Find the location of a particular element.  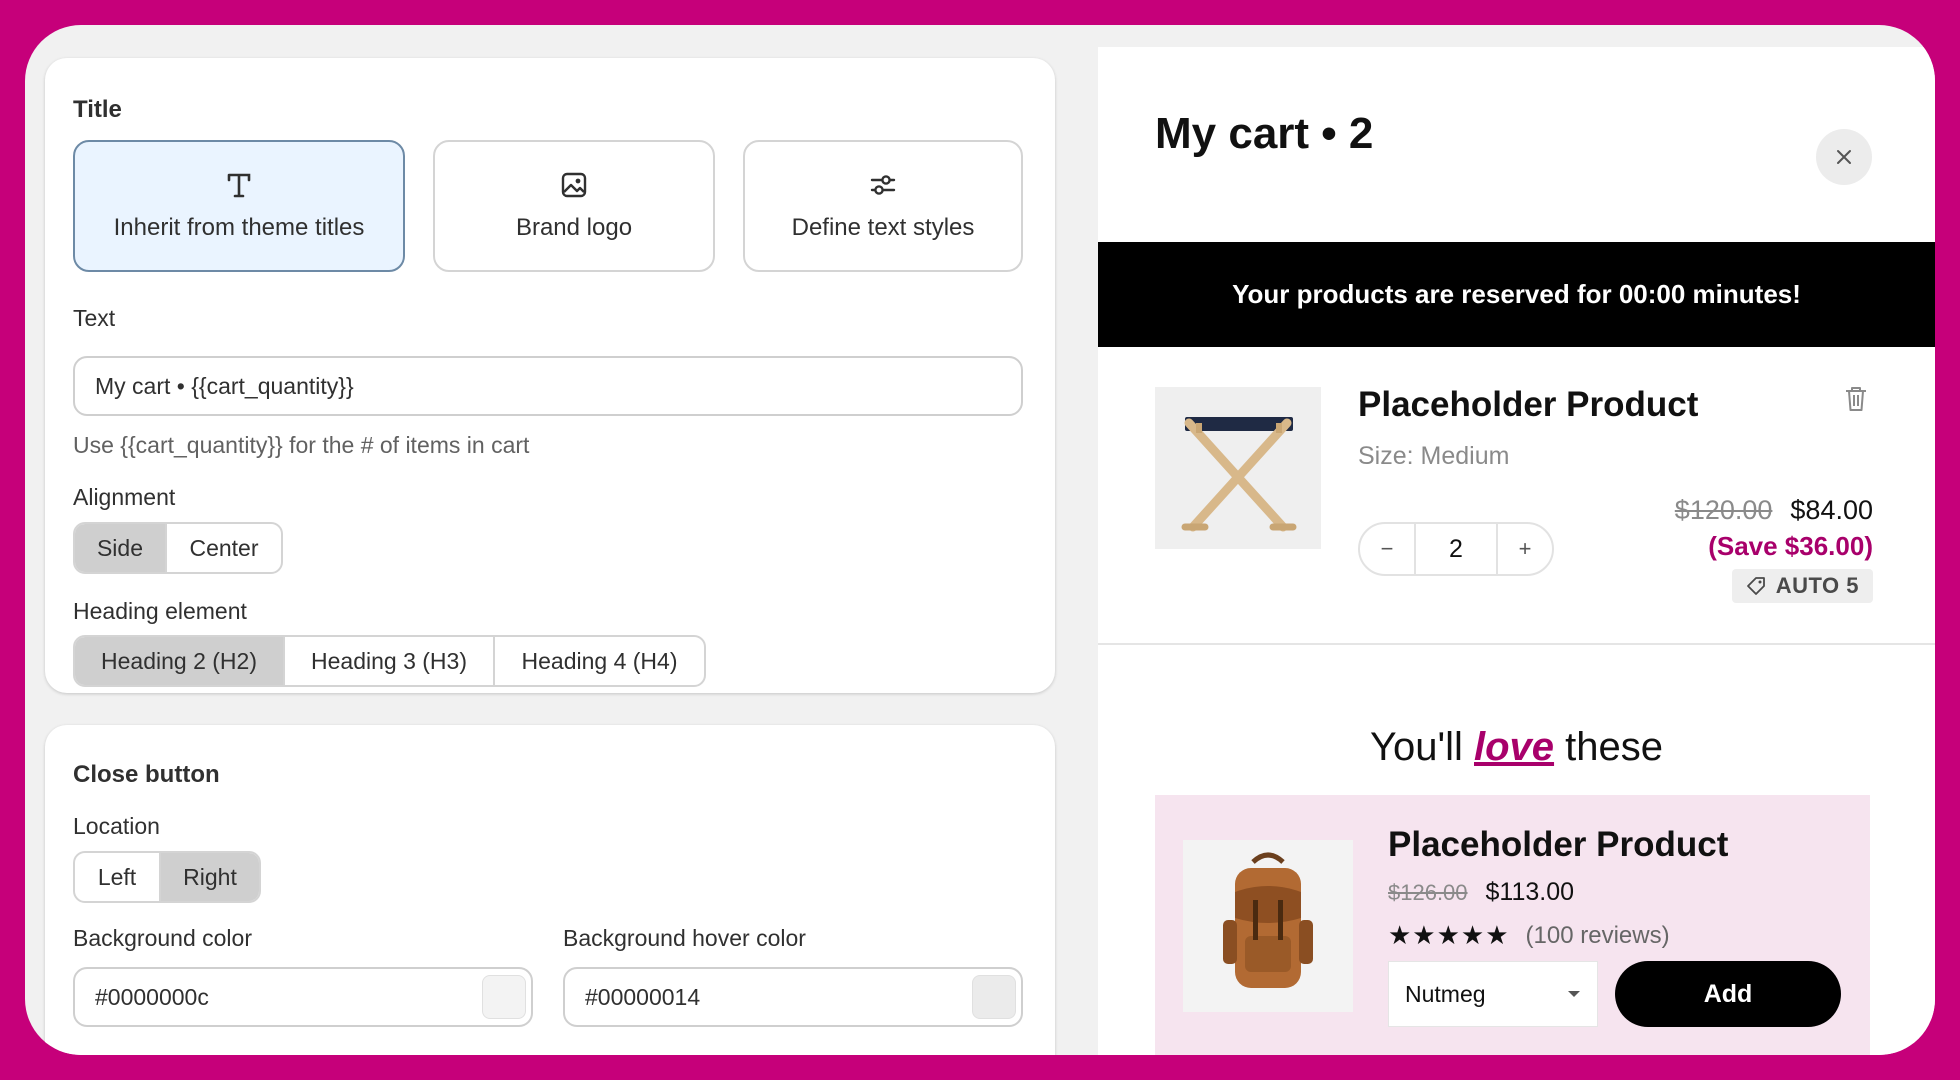

option-label: Define text styles is located at coordinates (883, 227).